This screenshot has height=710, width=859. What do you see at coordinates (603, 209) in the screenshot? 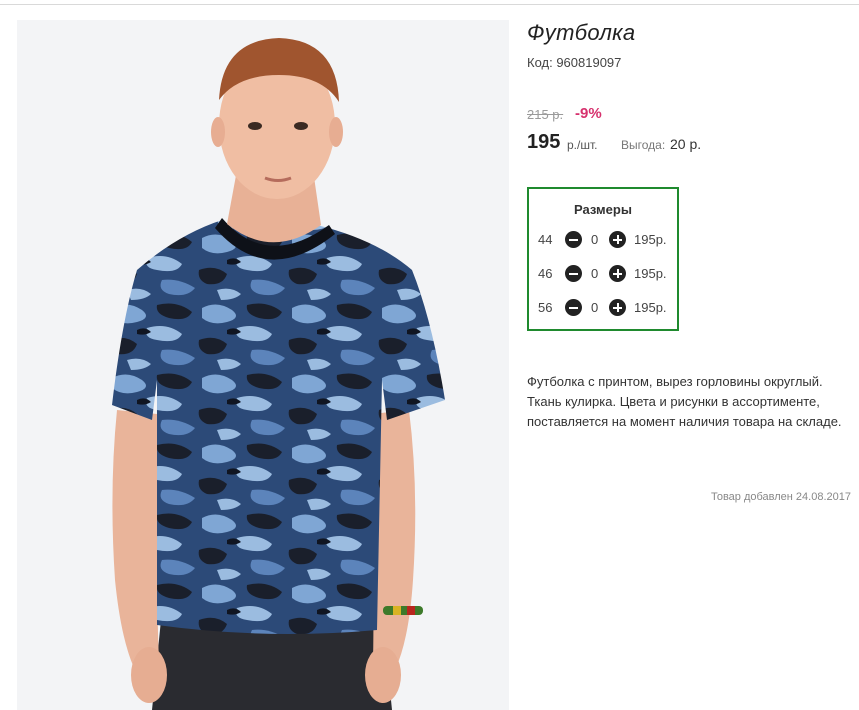
I see `sizes-title: Размеры` at bounding box center [603, 209].